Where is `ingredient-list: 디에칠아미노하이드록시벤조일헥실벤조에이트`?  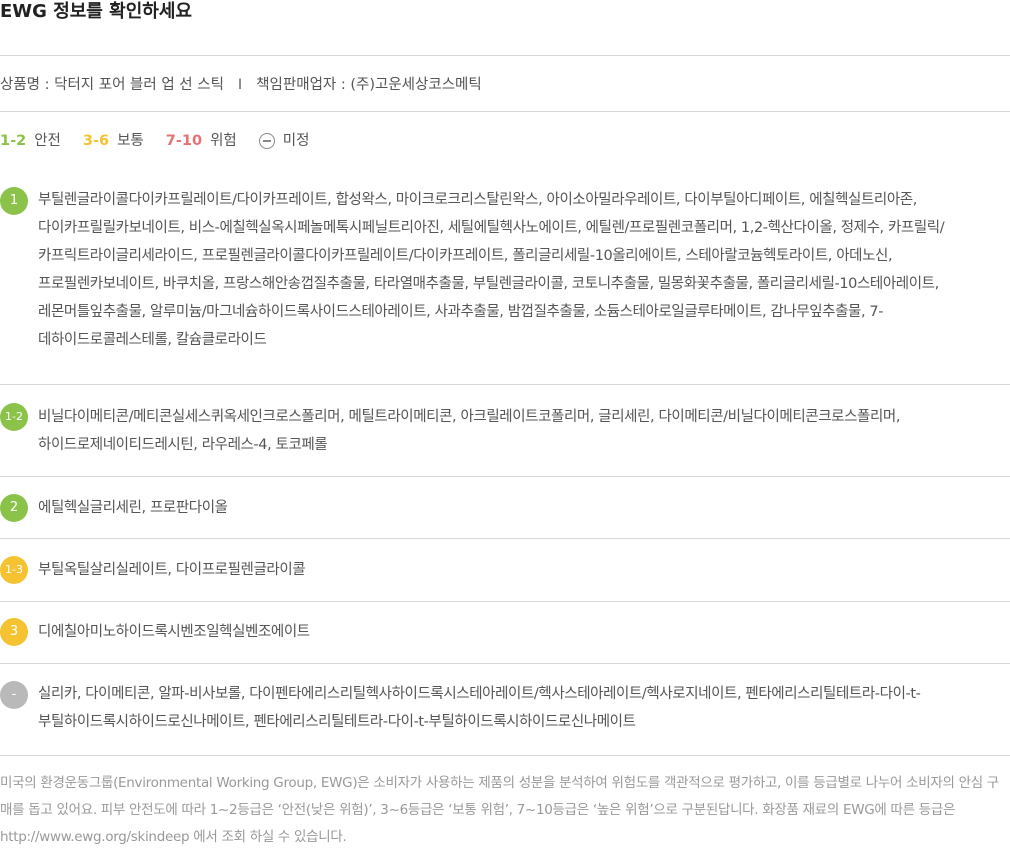 ingredient-list: 디에칠아미노하이드록시벤조일헥실벤조에이트 is located at coordinates (174, 632).